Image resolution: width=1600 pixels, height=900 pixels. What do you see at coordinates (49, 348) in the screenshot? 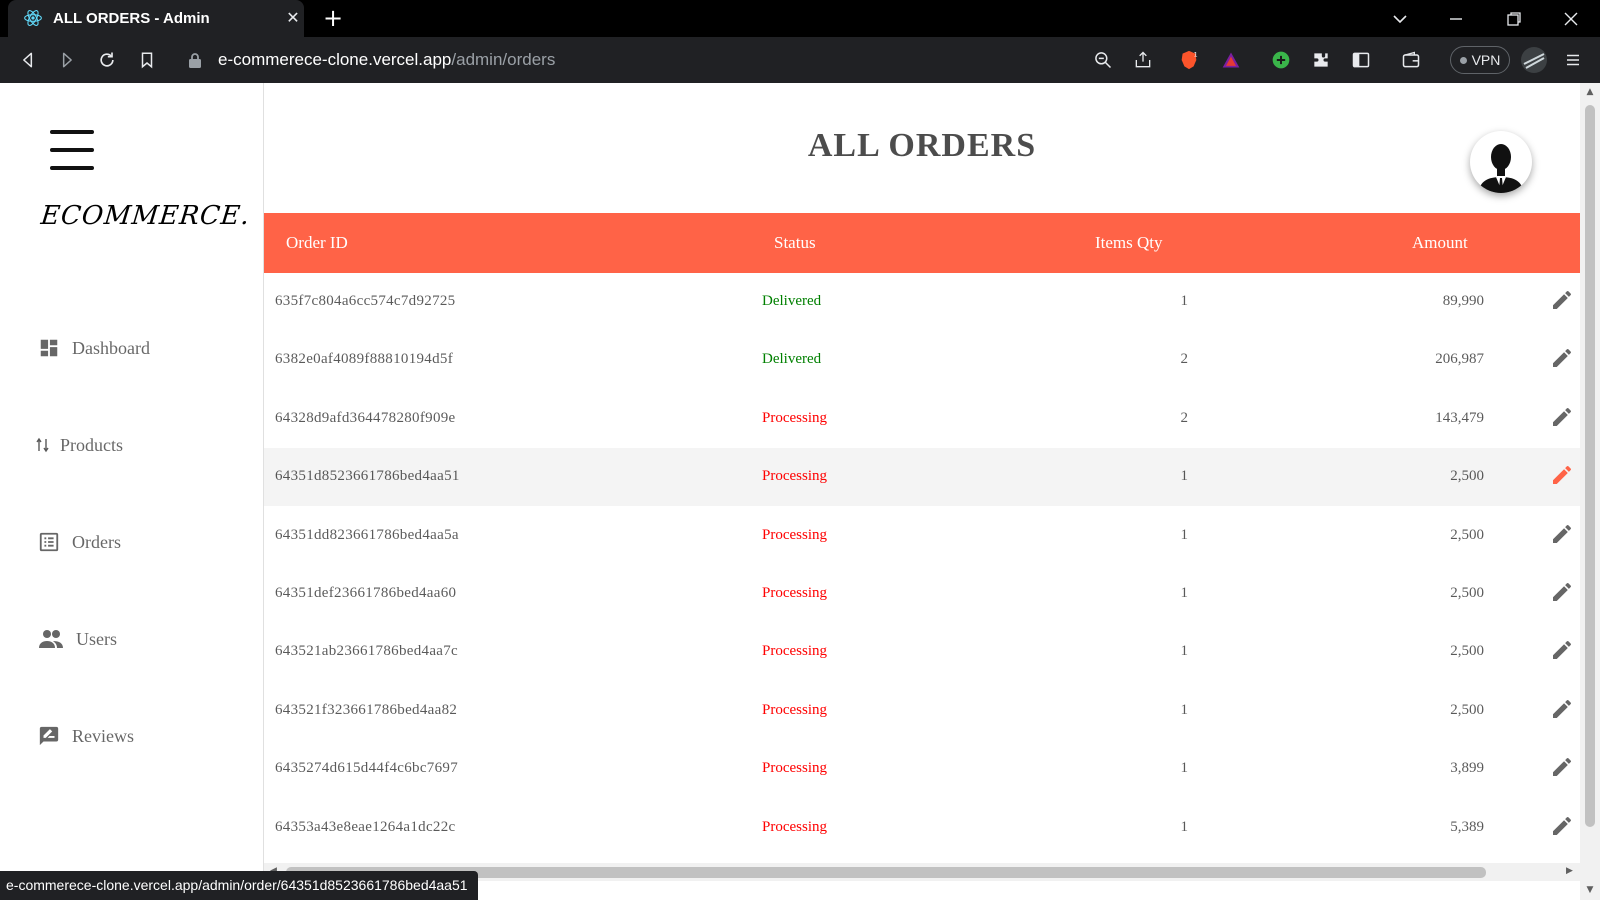
I see `dashboard-icon` at bounding box center [49, 348].